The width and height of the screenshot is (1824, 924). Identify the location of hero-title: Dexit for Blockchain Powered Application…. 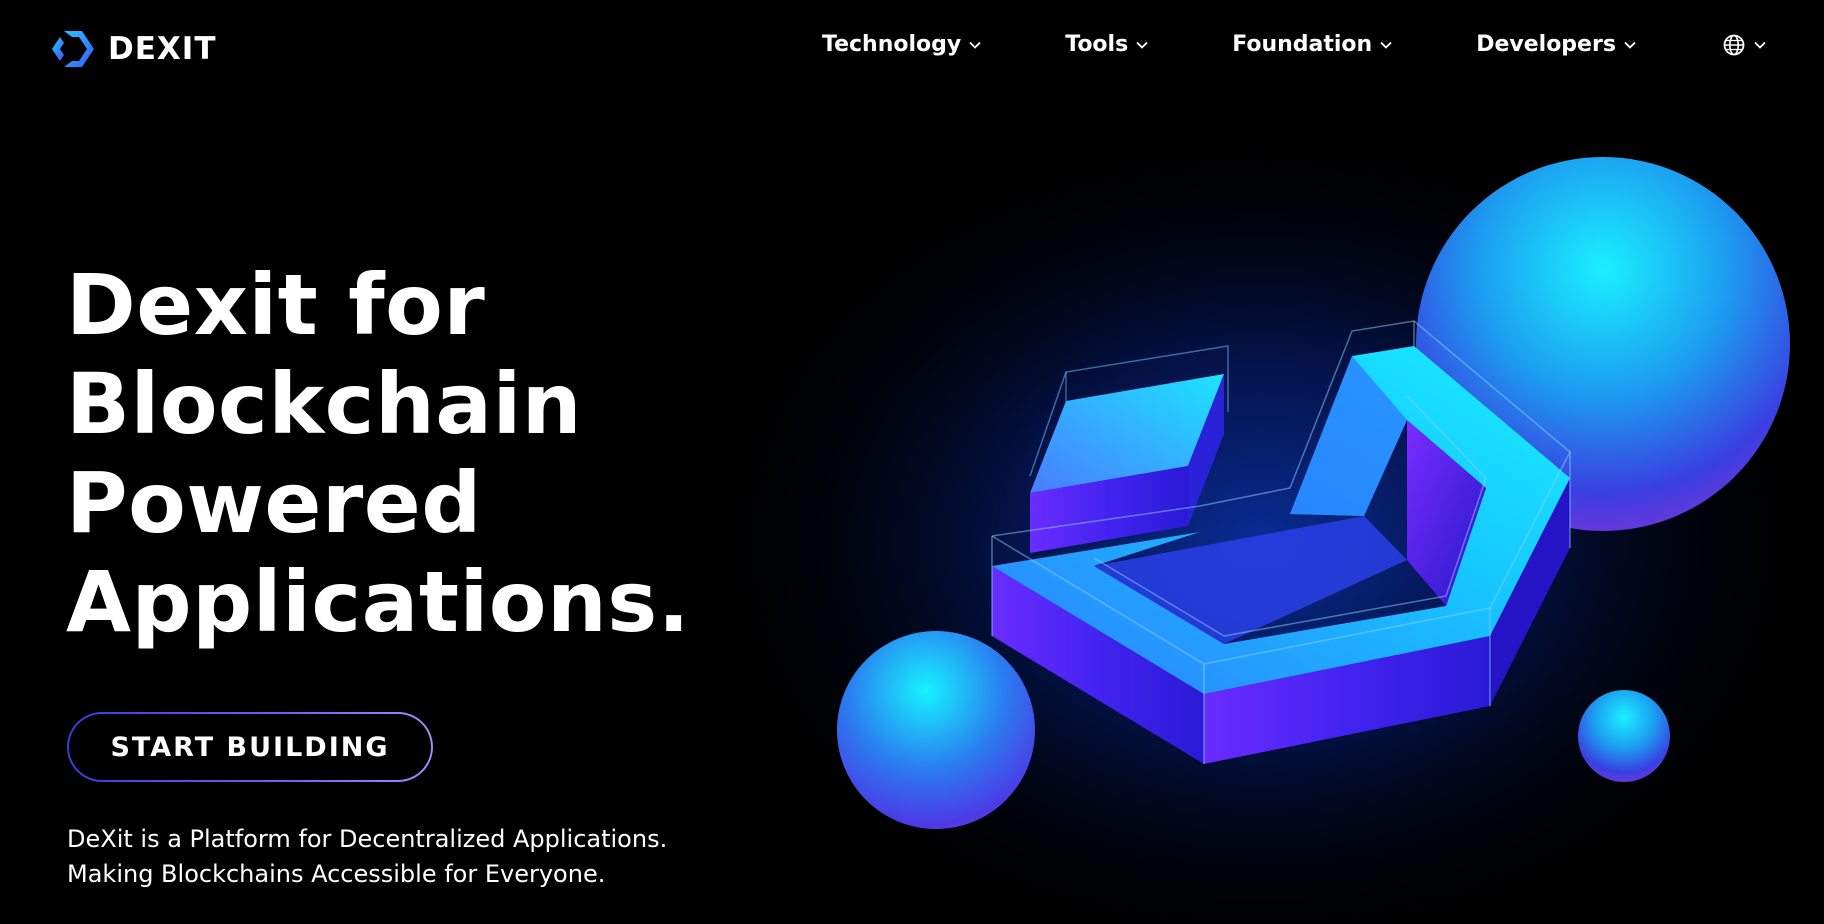
(378, 454).